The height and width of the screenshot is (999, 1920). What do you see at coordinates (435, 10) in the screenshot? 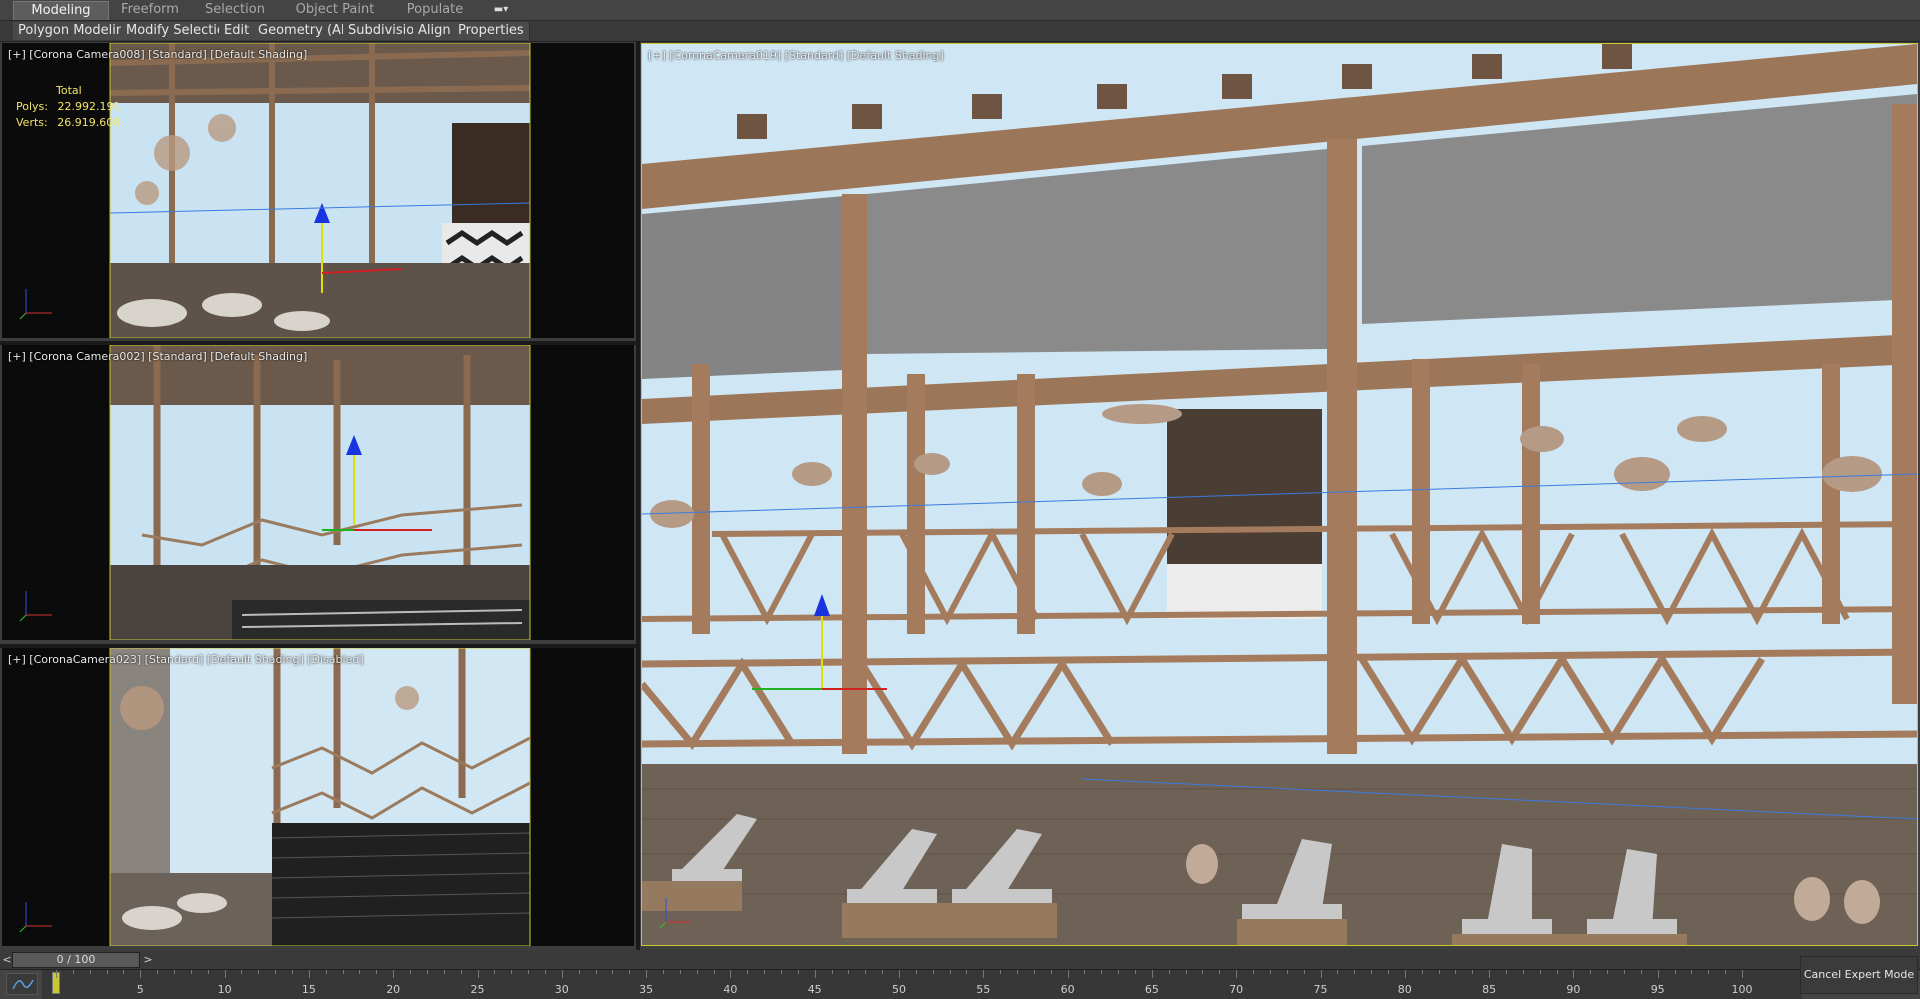
I see `tab-populate: Populate` at bounding box center [435, 10].